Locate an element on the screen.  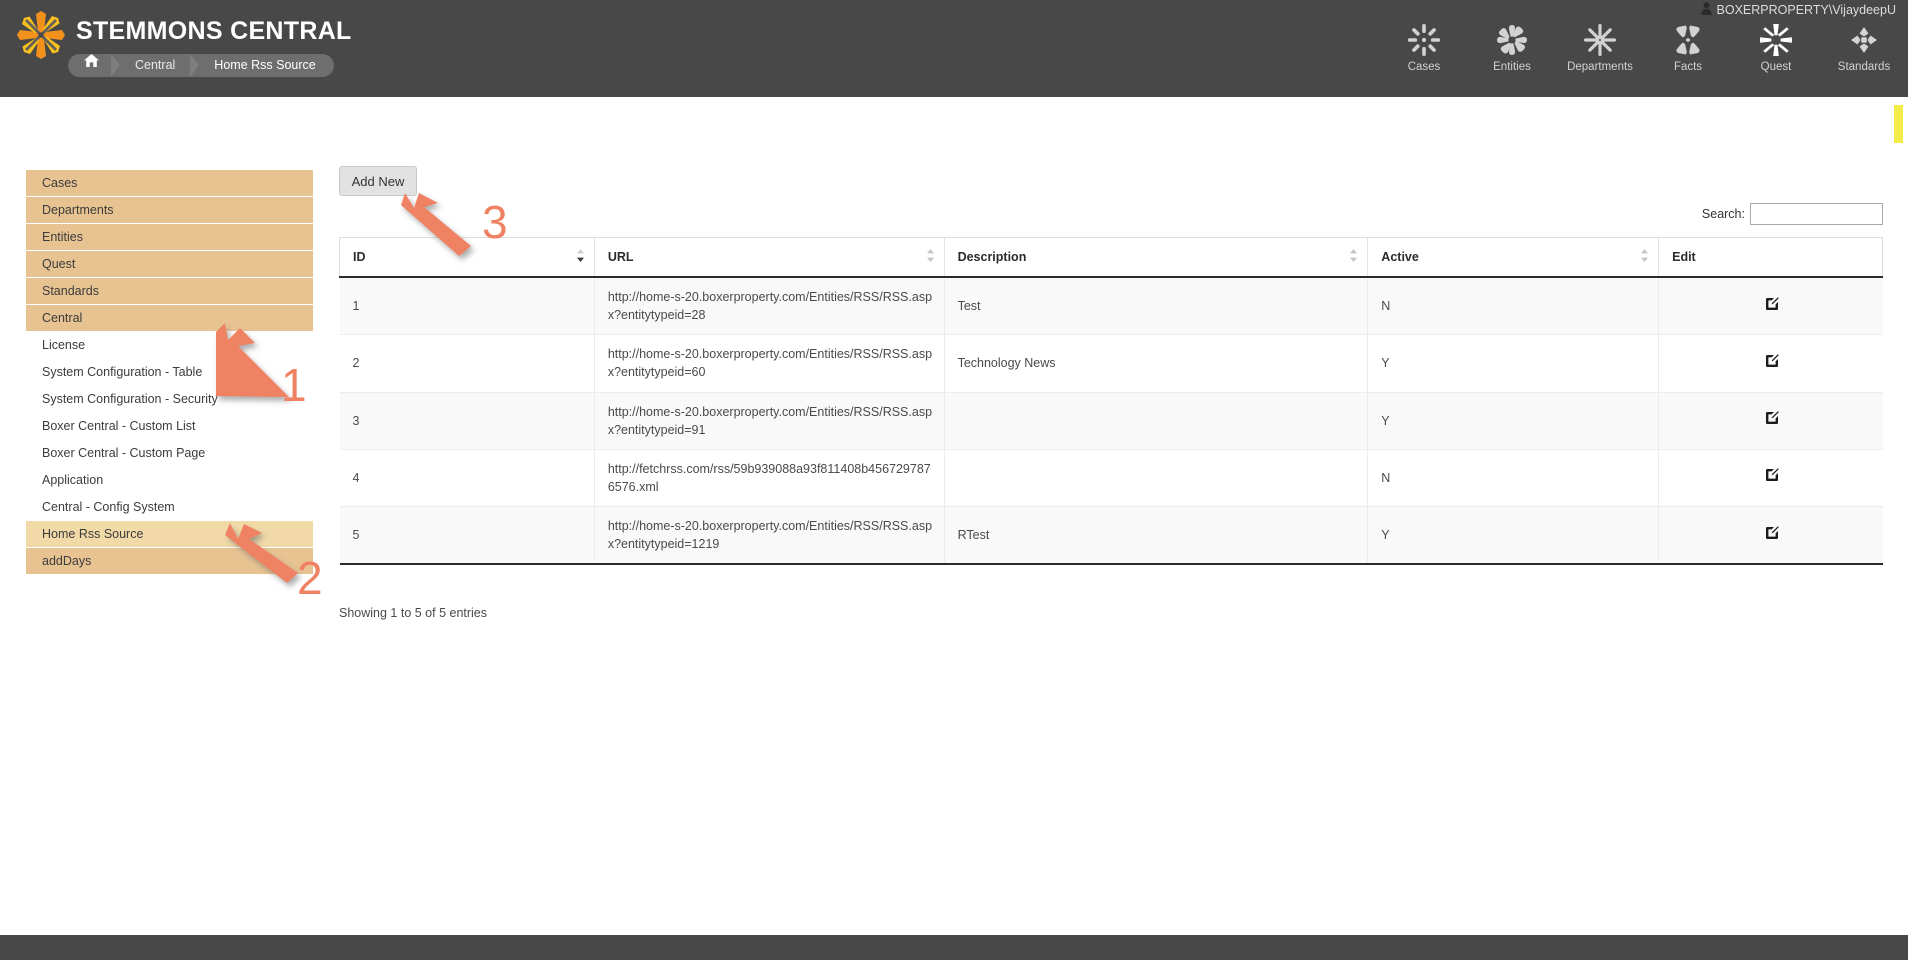
nav-label: Cases is located at coordinates (1424, 67).